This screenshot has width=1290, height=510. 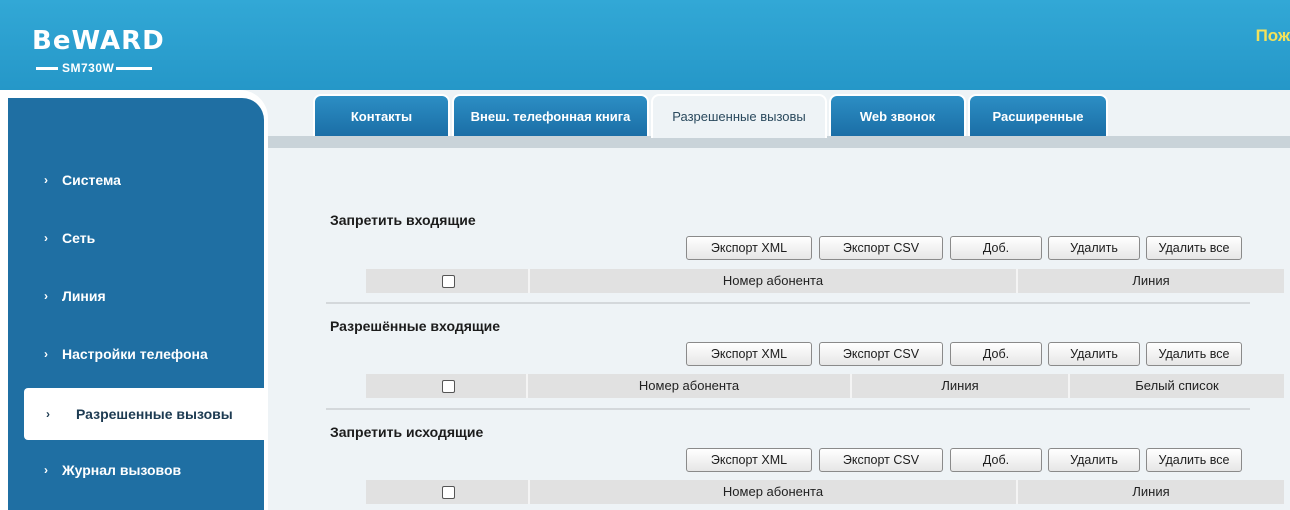 I want to click on tab-label: Расширенные, so click(x=1038, y=116).